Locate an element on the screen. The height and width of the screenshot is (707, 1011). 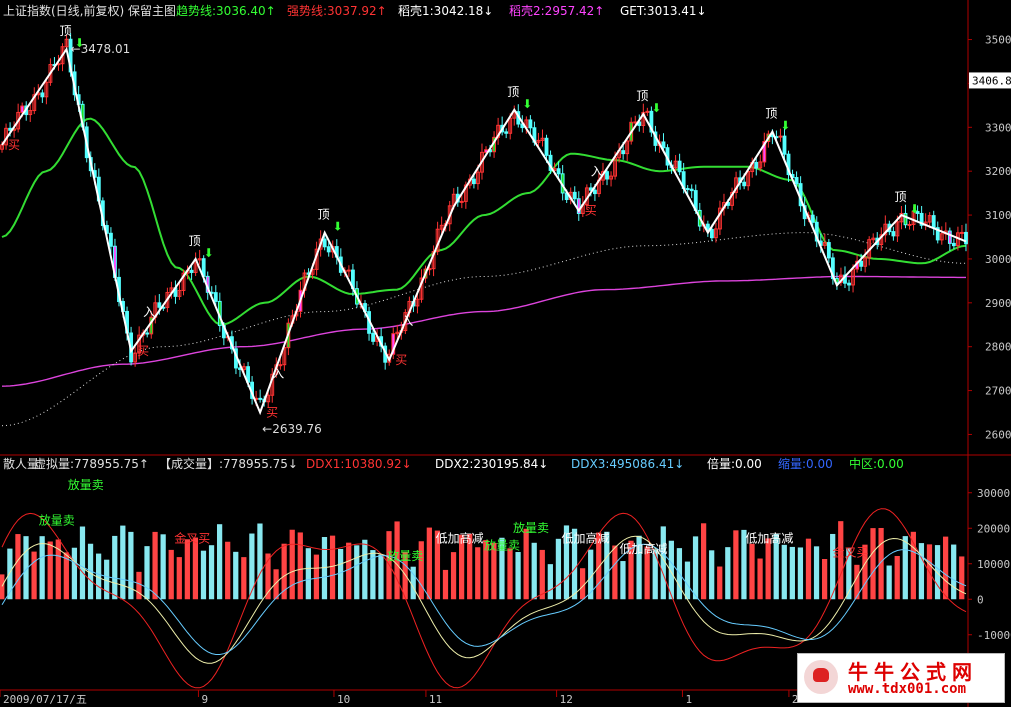
watermark: 牛牛公式网 www.tdx001.com is located at coordinates (901, 678).